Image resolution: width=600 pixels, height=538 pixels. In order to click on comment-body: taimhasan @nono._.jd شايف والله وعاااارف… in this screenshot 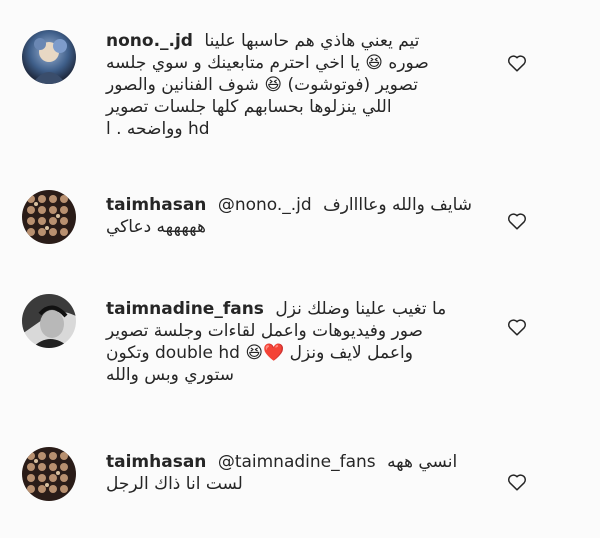, I will do `click(308, 216)`.